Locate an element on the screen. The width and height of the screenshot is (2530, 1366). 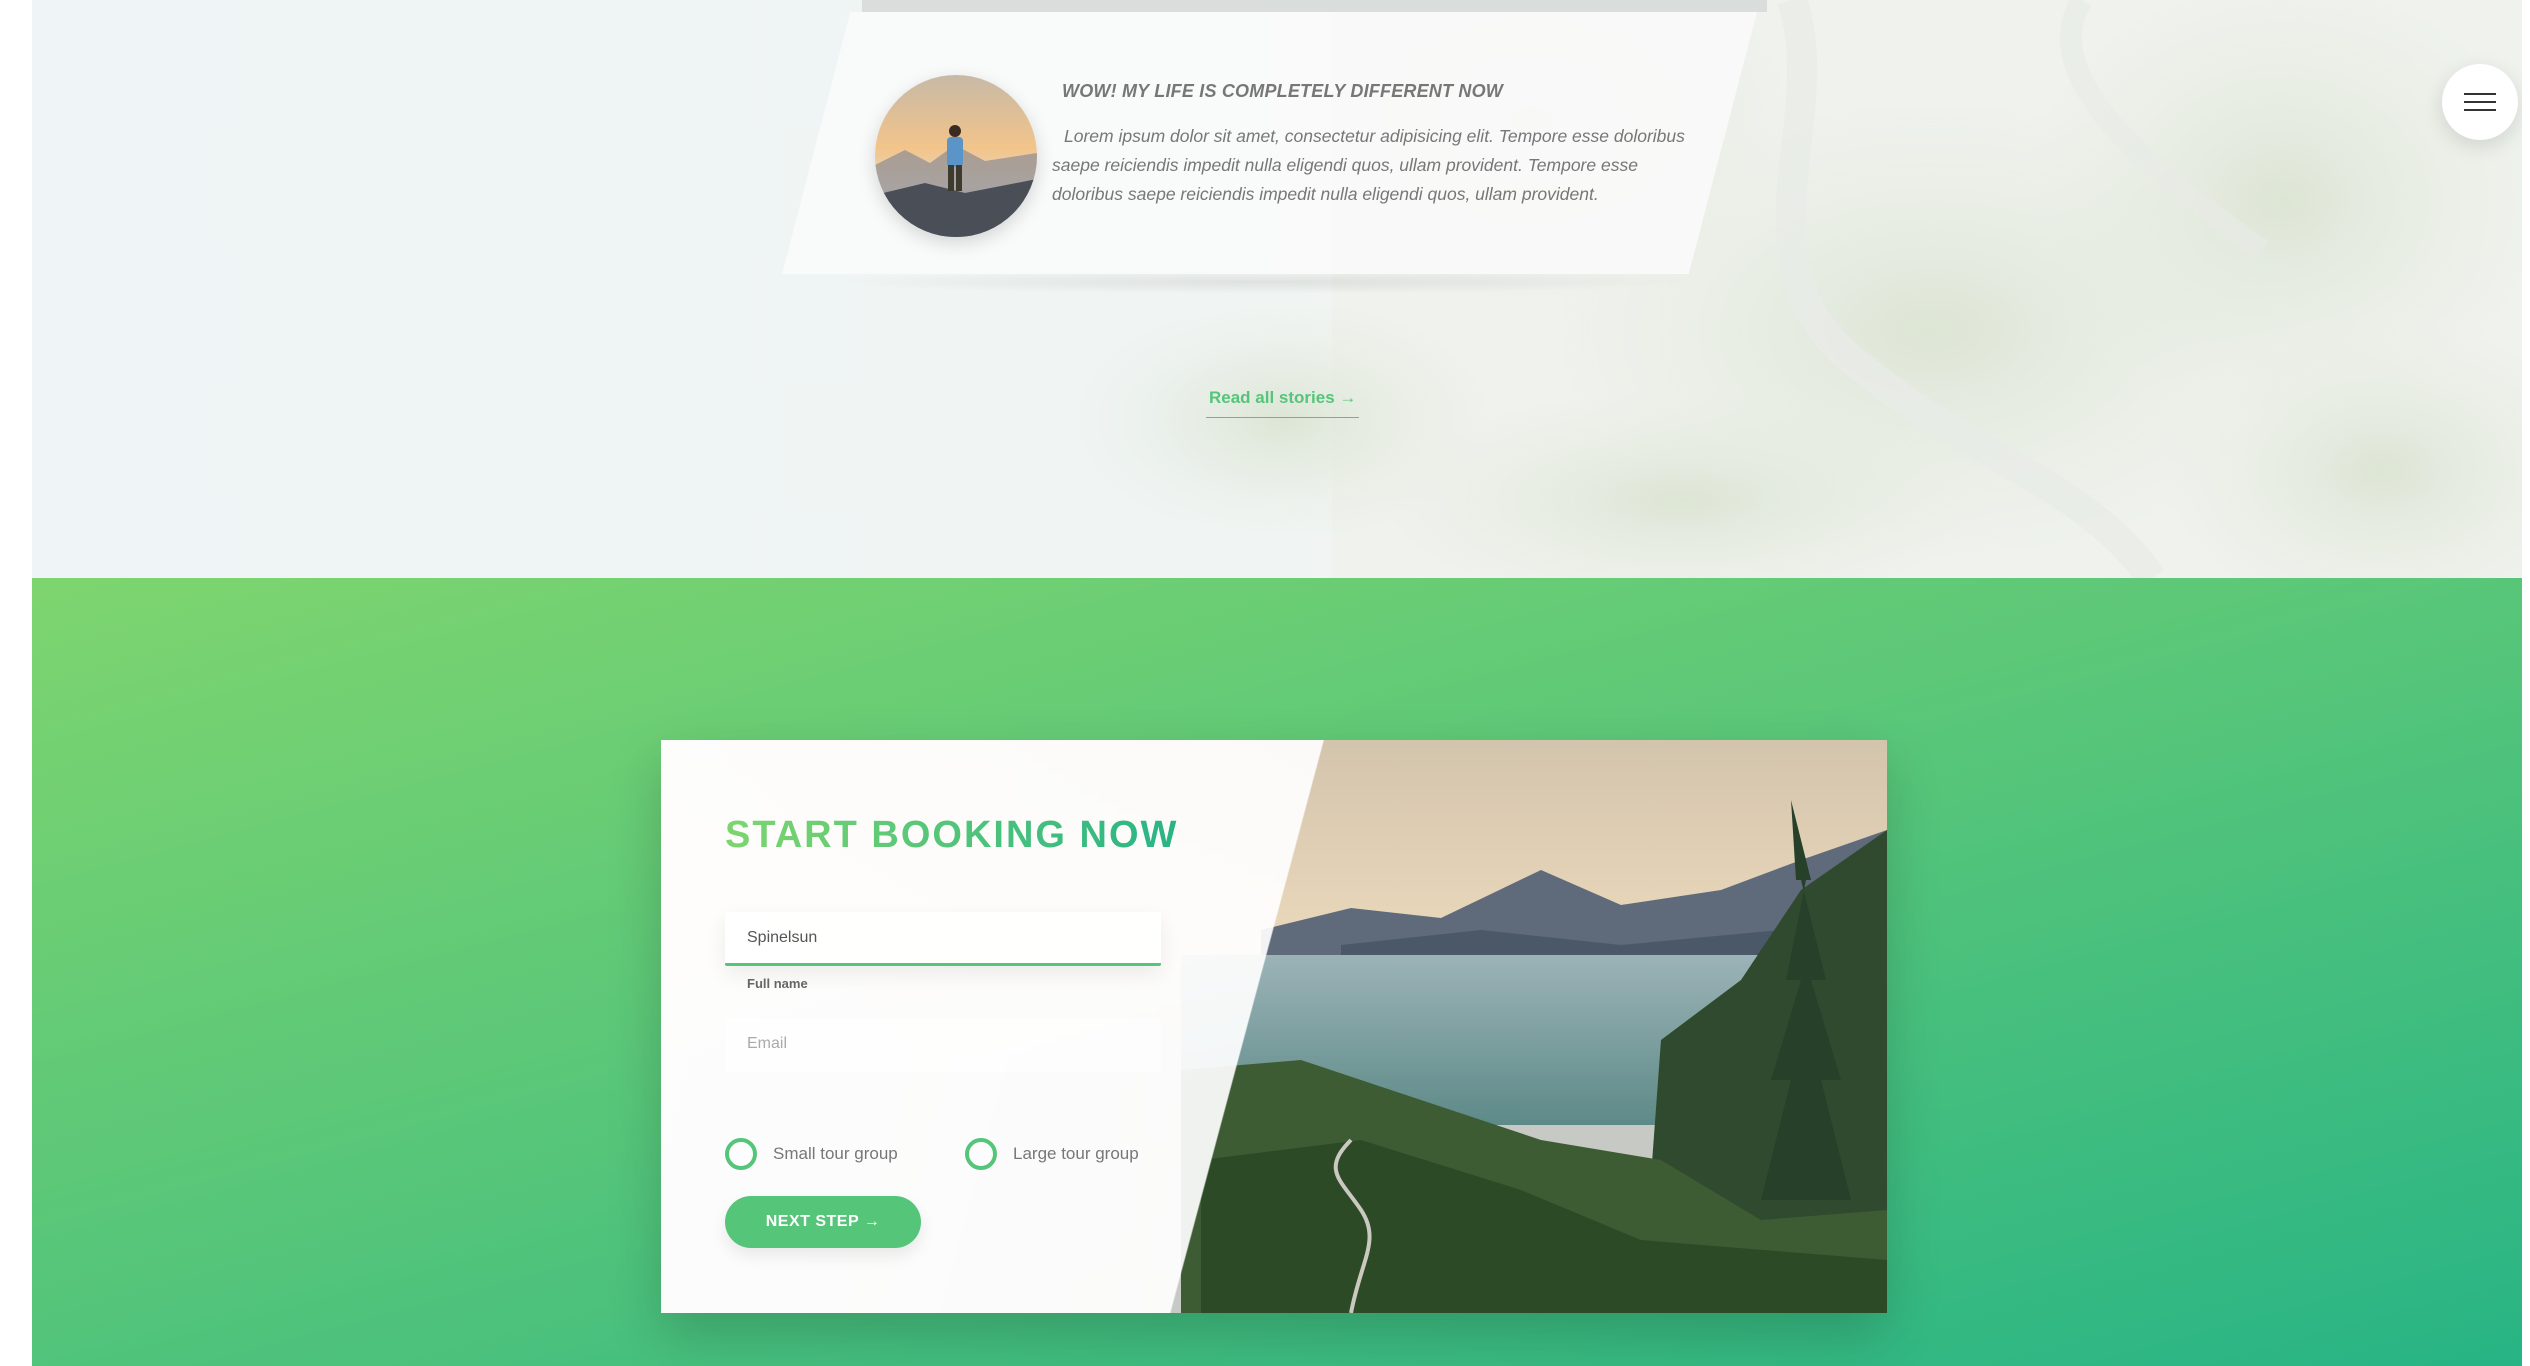
hamburger-menu-icon is located at coordinates (2480, 94).